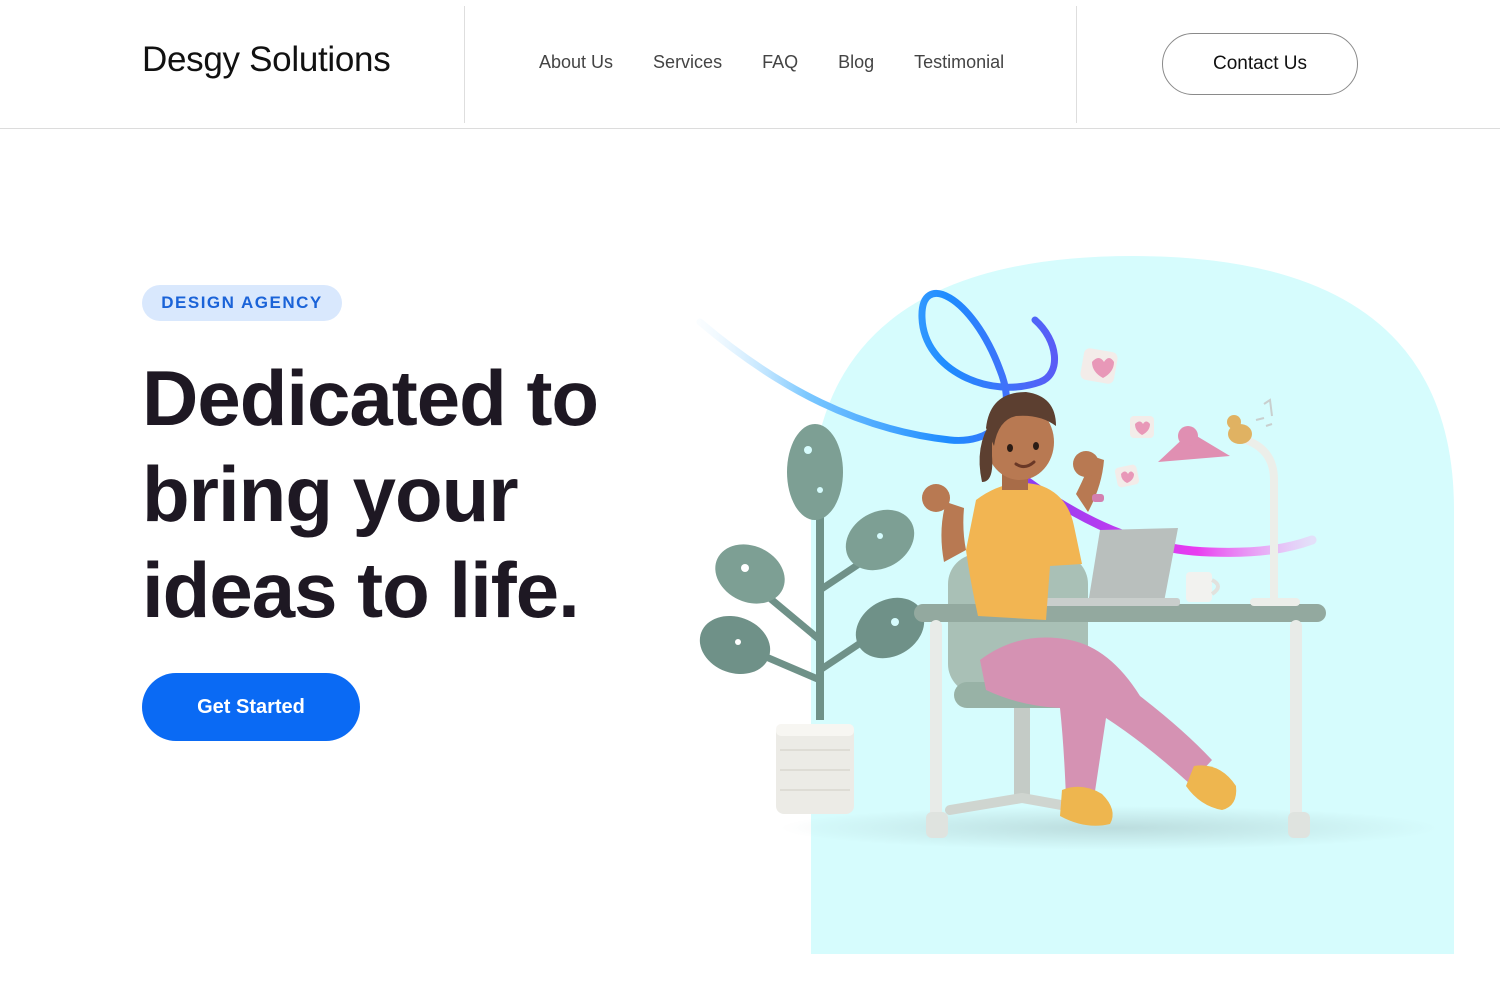 This screenshot has width=1500, height=1000. I want to click on main-nav: About Us Services FAQ Blog Testimonial, so click(771, 62).